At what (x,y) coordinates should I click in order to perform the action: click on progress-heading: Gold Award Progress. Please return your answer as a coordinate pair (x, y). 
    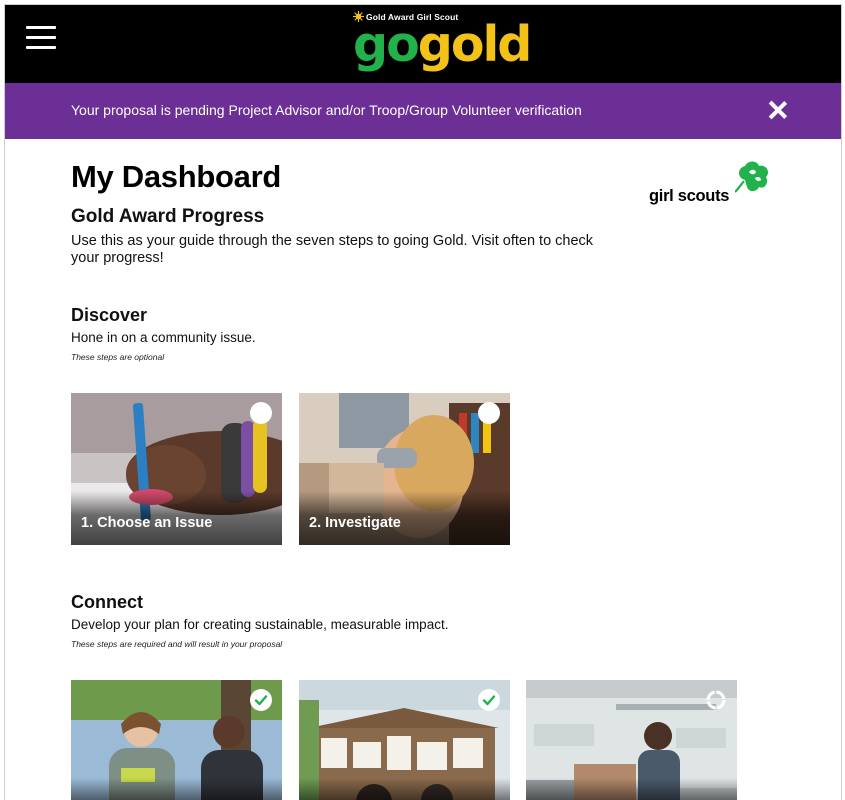
    Looking at the image, I should click on (168, 216).